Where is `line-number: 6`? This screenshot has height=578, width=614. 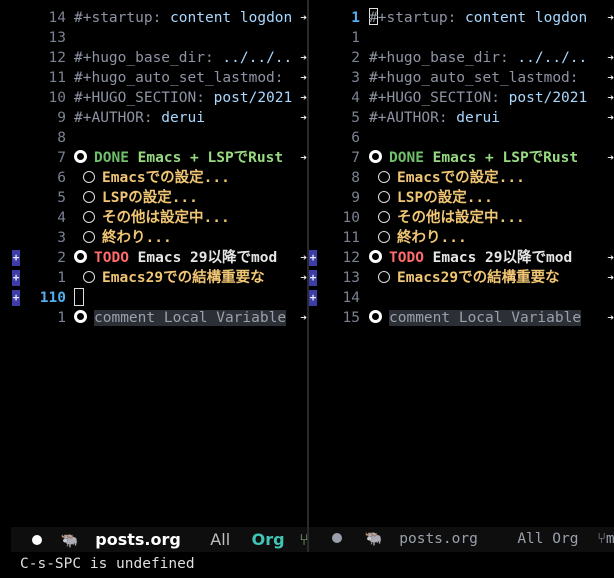
line-number: 6 is located at coordinates (61, 178).